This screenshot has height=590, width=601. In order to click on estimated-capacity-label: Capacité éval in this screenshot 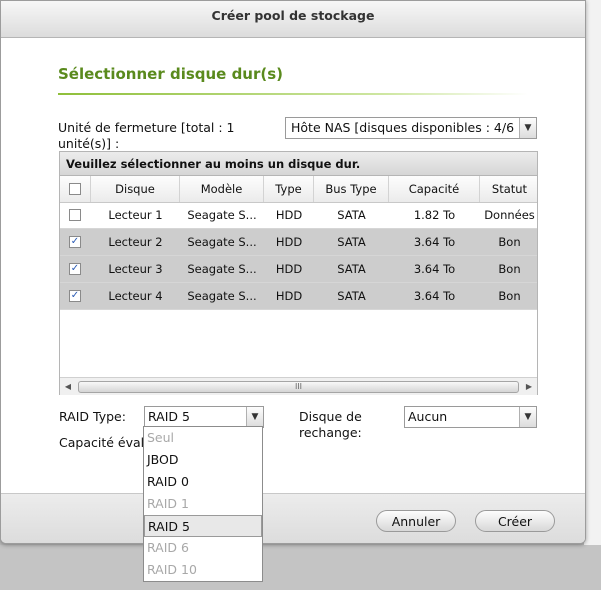, I will do `click(102, 442)`.